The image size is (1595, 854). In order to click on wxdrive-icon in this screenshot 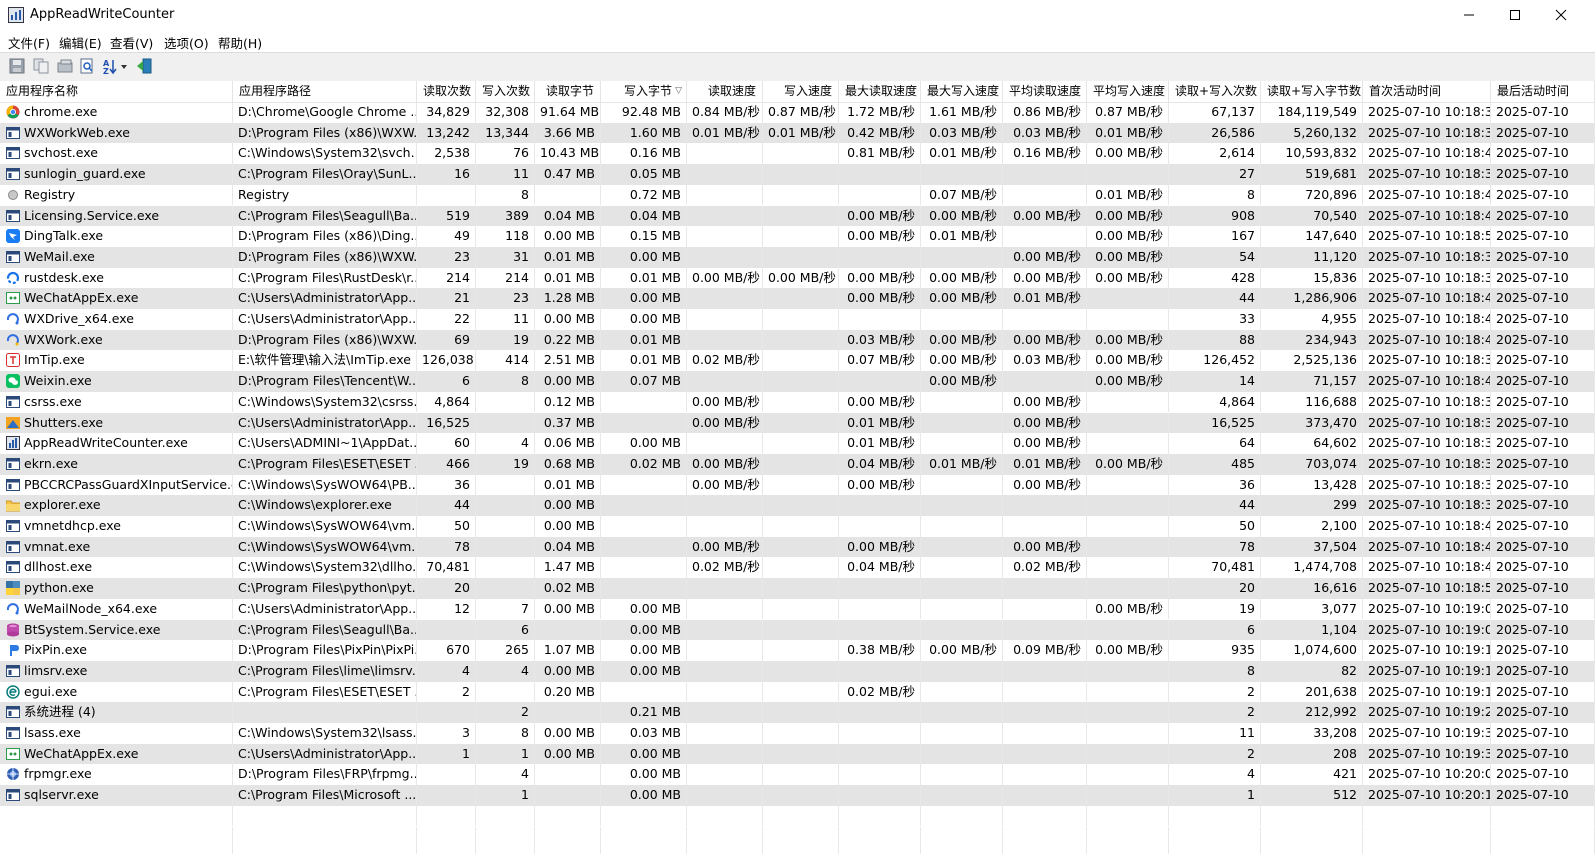, I will do `click(12, 319)`.